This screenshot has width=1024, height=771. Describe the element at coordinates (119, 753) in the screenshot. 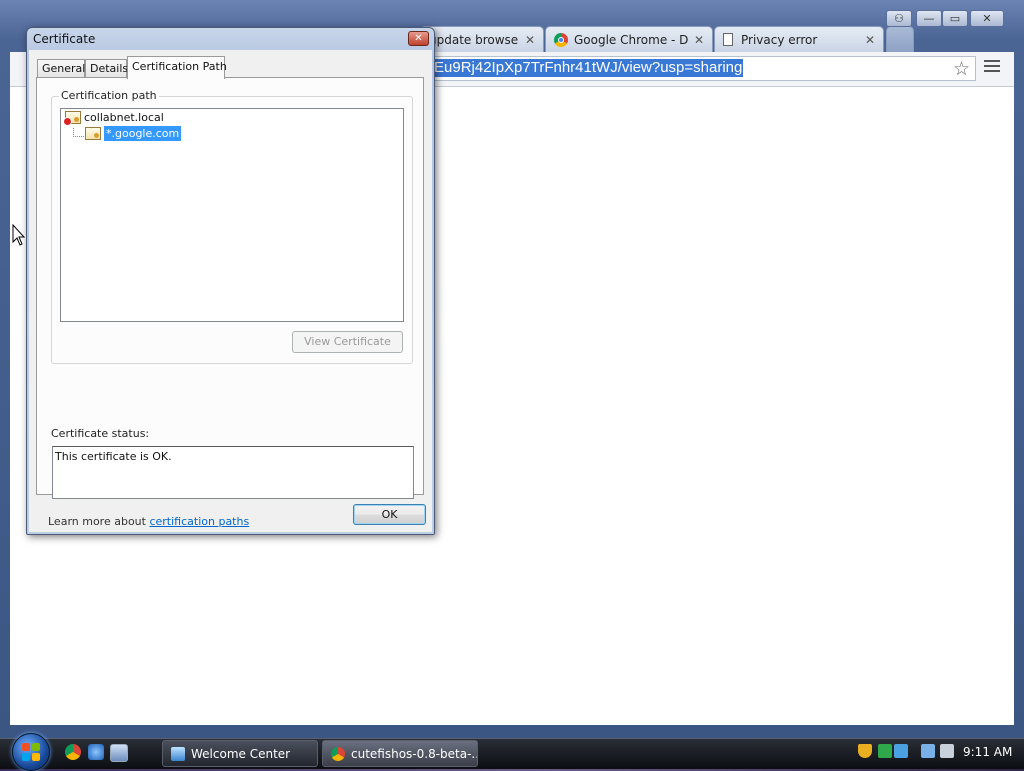

I see `show-desktop-icon` at that location.